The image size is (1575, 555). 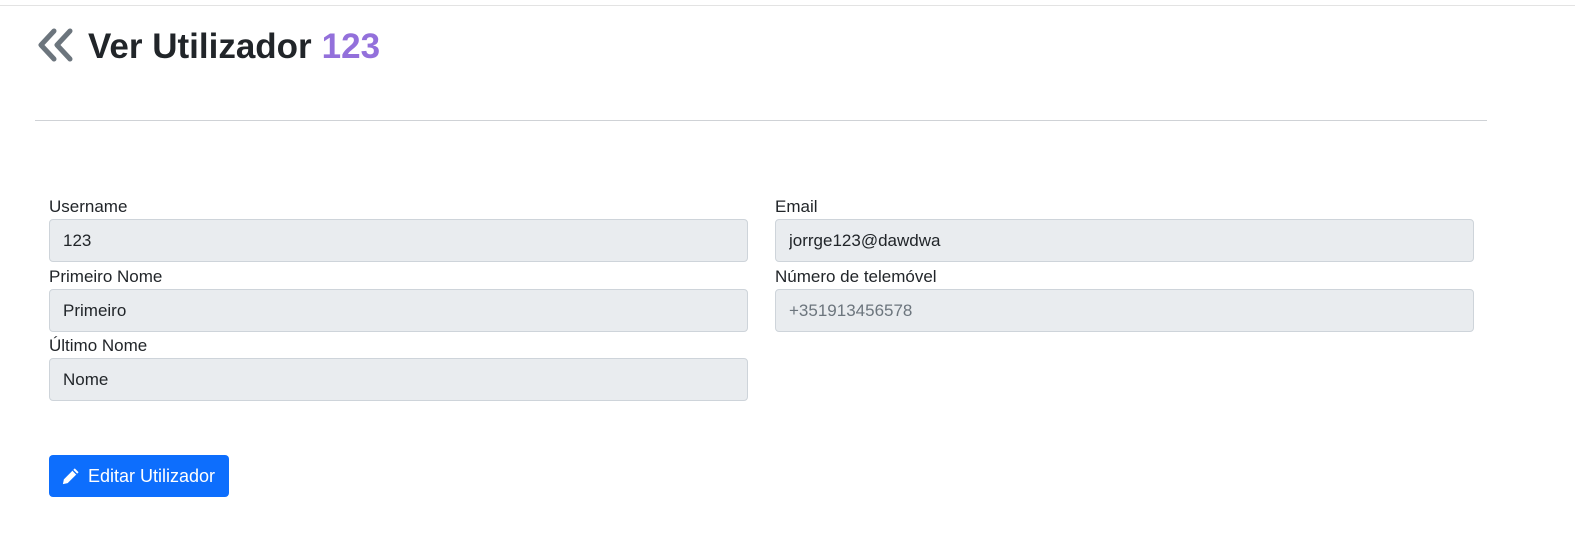 I want to click on top-border, so click(x=787, y=5).